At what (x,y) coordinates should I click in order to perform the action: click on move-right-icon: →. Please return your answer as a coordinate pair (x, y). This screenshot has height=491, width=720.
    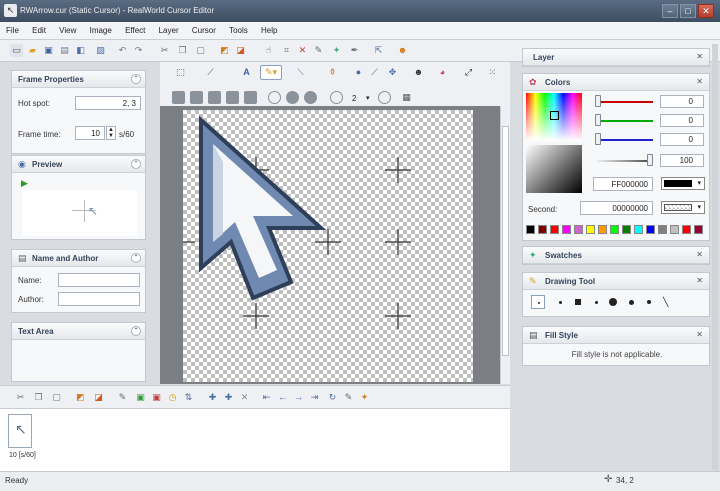
    Looking at the image, I should click on (298, 397).